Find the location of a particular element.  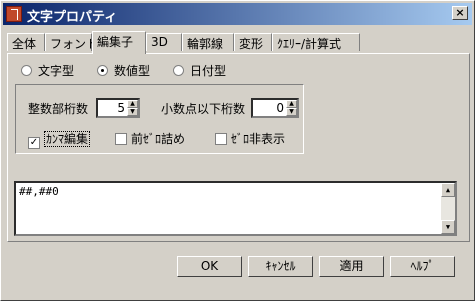

checkbox-hide-zero: ｾﾞﾛ非表示 is located at coordinates (250, 138).